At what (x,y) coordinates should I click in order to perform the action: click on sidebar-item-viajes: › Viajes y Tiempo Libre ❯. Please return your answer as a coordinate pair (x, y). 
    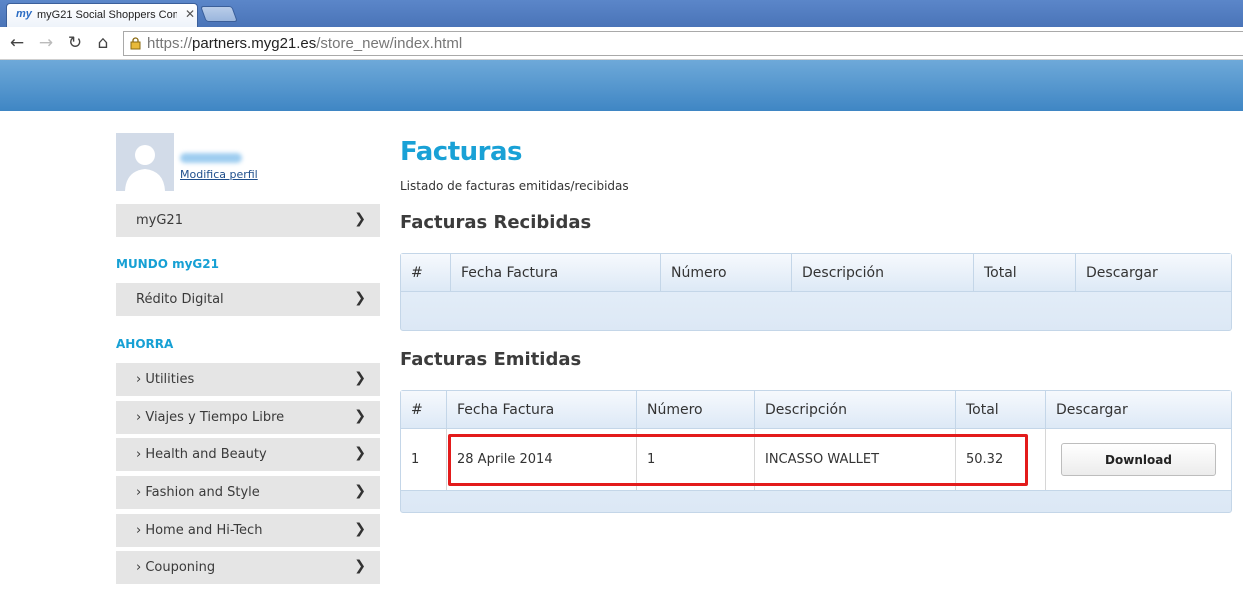
    Looking at the image, I should click on (248, 417).